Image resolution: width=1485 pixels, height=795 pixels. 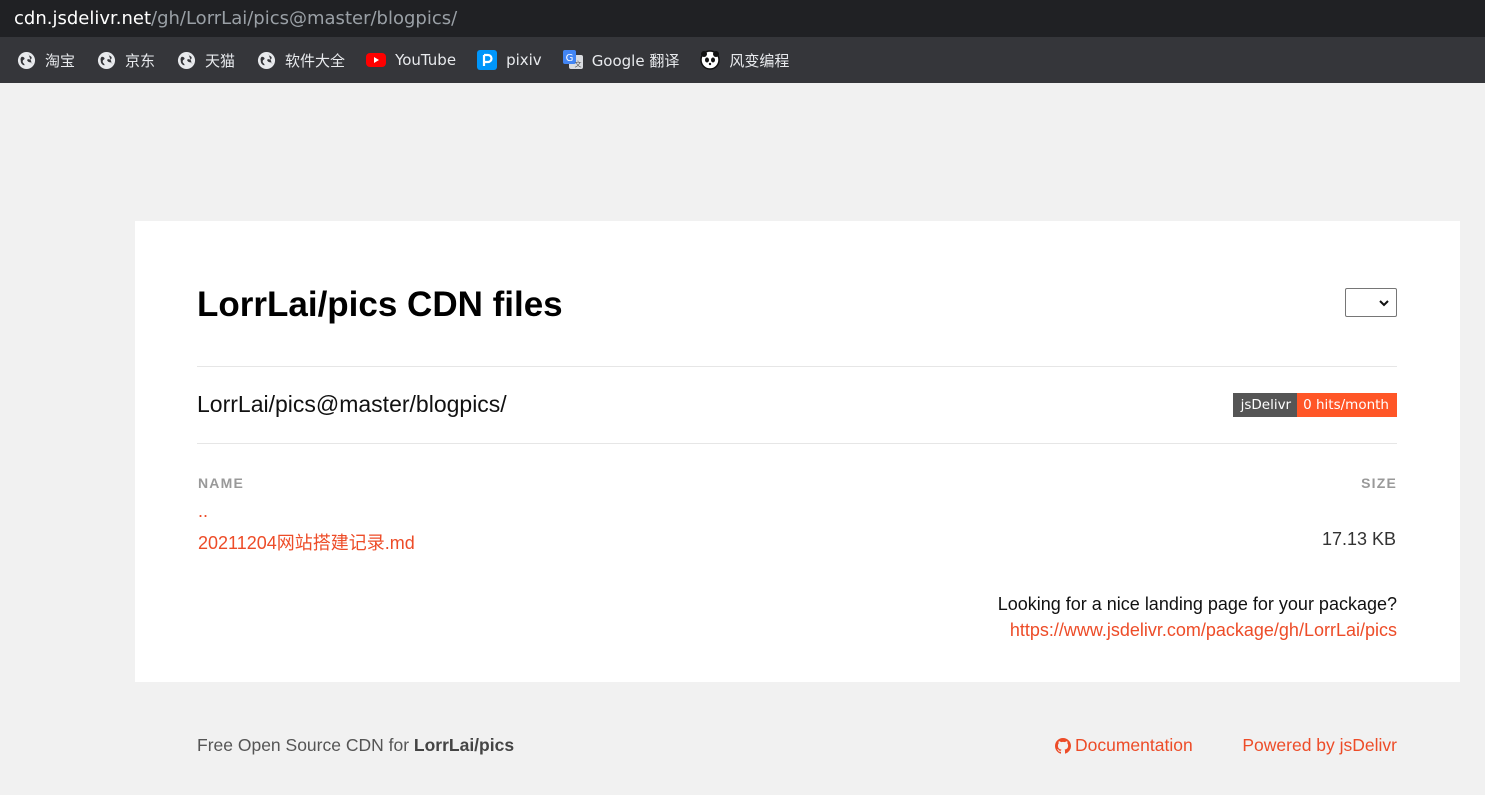 I want to click on bookmark-label: 软件大全, so click(x=315, y=60).